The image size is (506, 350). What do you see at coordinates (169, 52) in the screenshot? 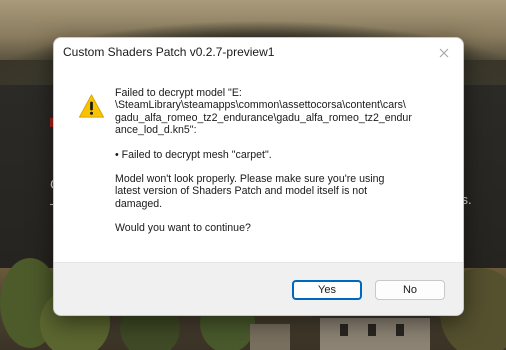
I see `dialog-title: Custom Shaders Patch v0.2.7-preview1` at bounding box center [169, 52].